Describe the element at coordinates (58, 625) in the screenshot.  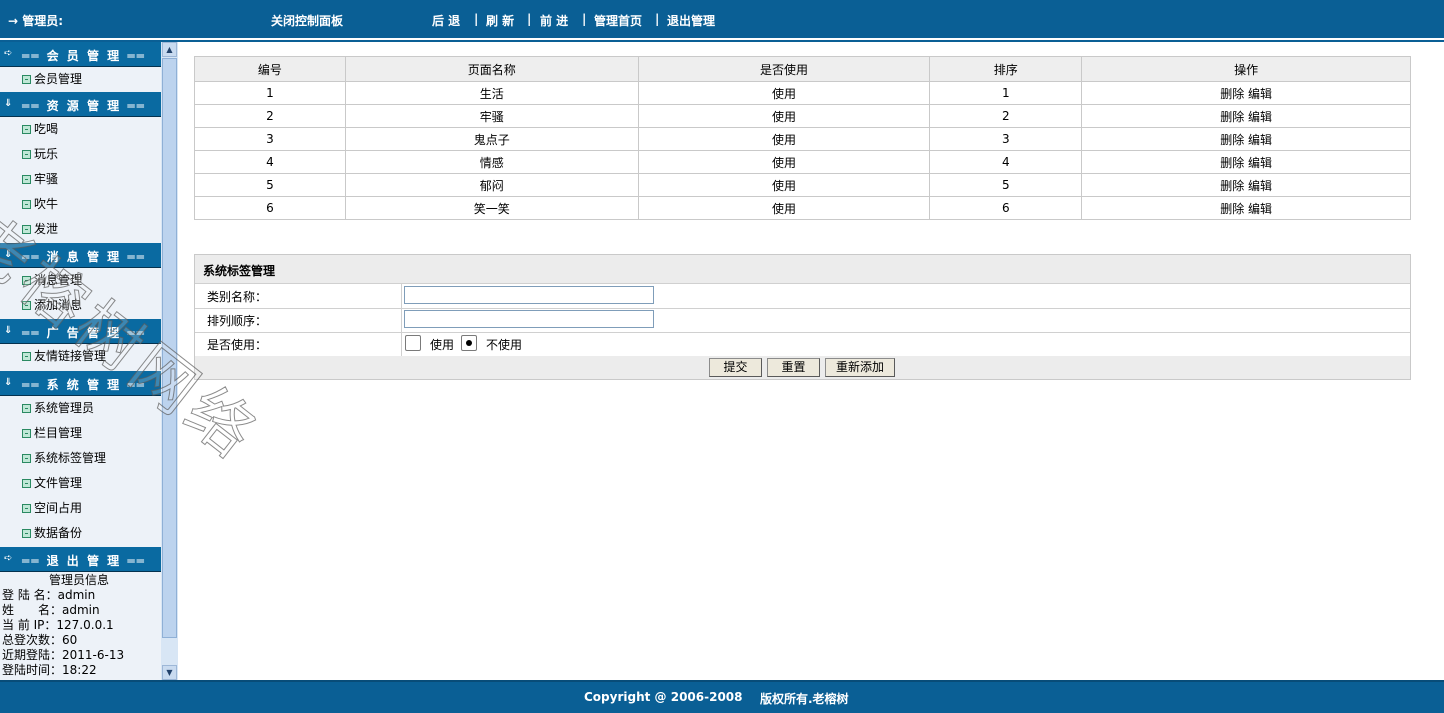
I see `admin-info-line: 当 前 IP：127.0.0.1` at that location.